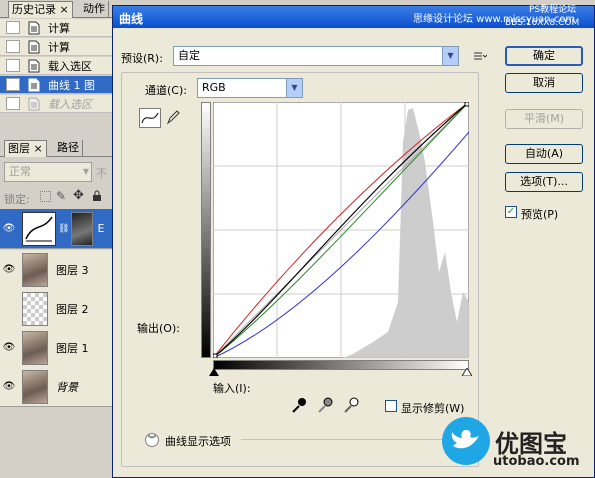 This screenshot has width=595, height=478. I want to click on layer-row: 👁 图层 3, so click(56, 270).